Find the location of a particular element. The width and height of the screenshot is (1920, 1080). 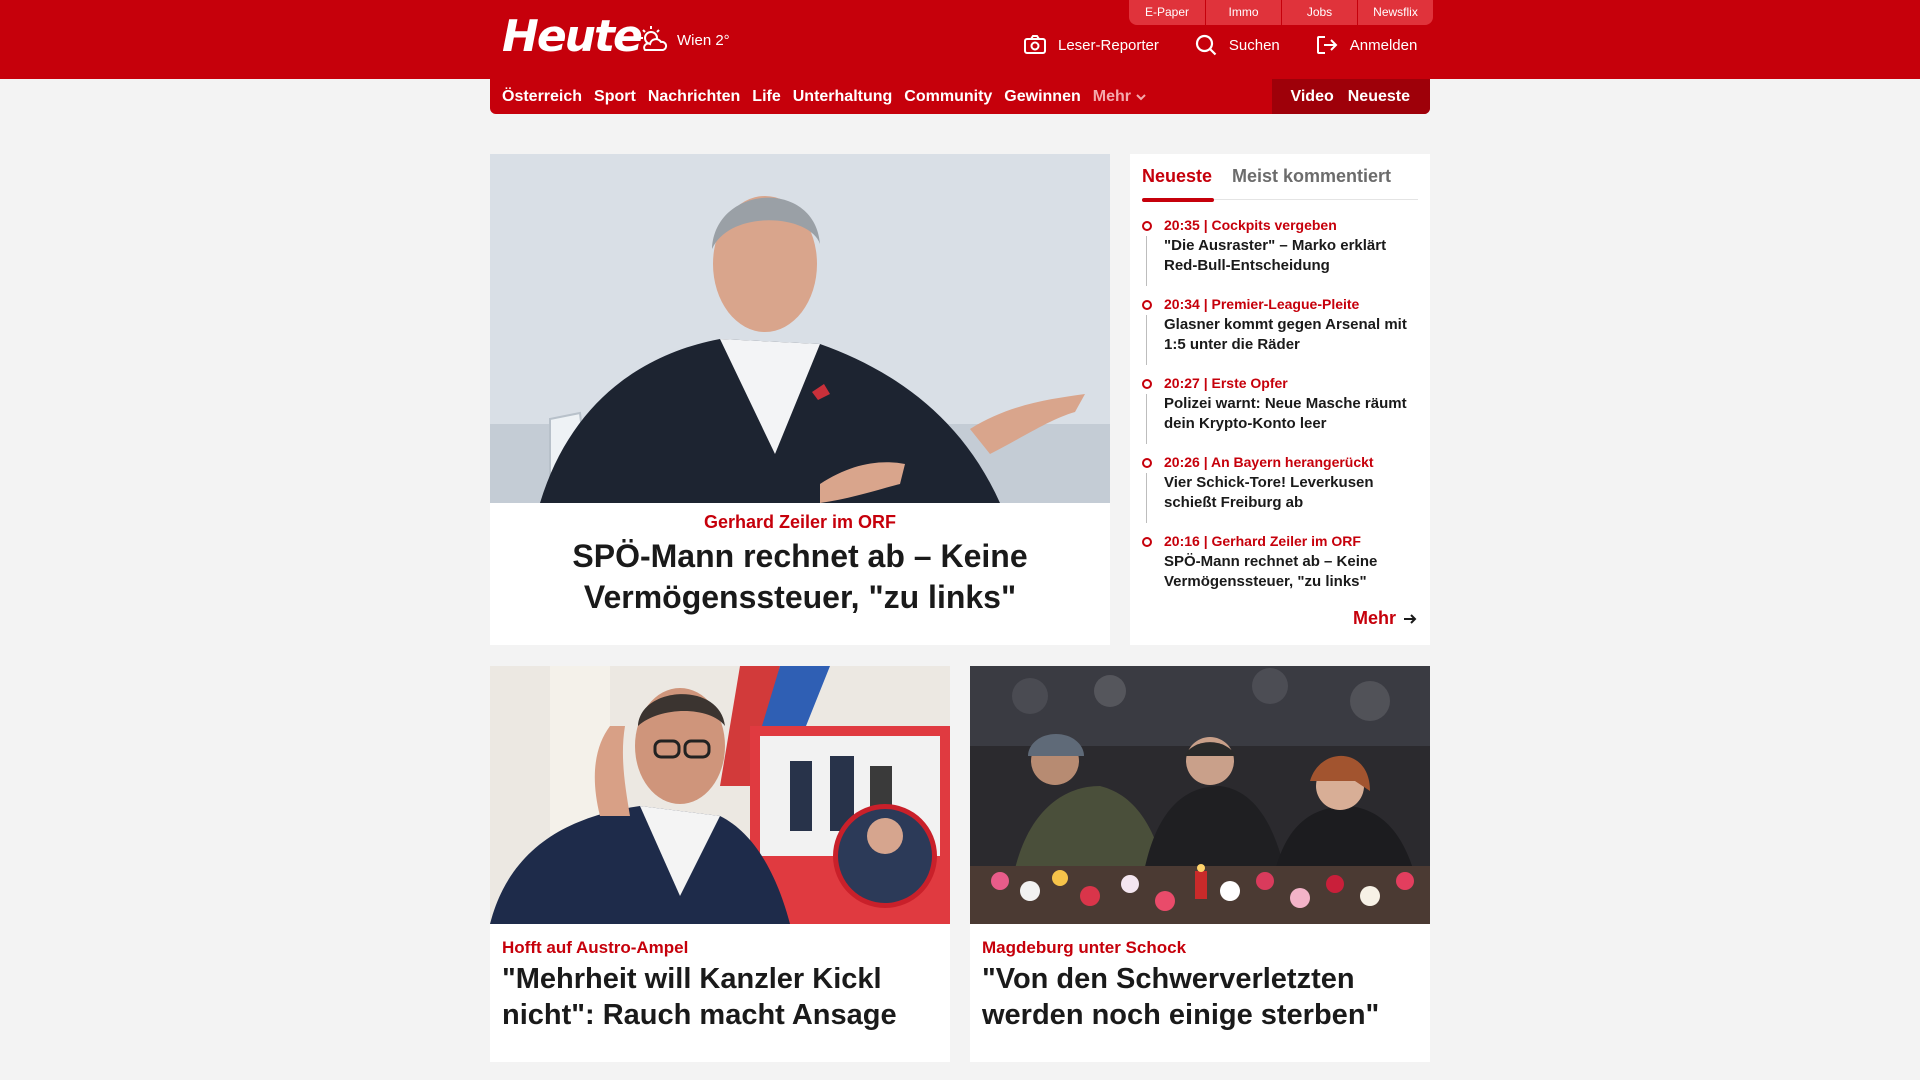

arrow-right-icon is located at coordinates (1410, 618).